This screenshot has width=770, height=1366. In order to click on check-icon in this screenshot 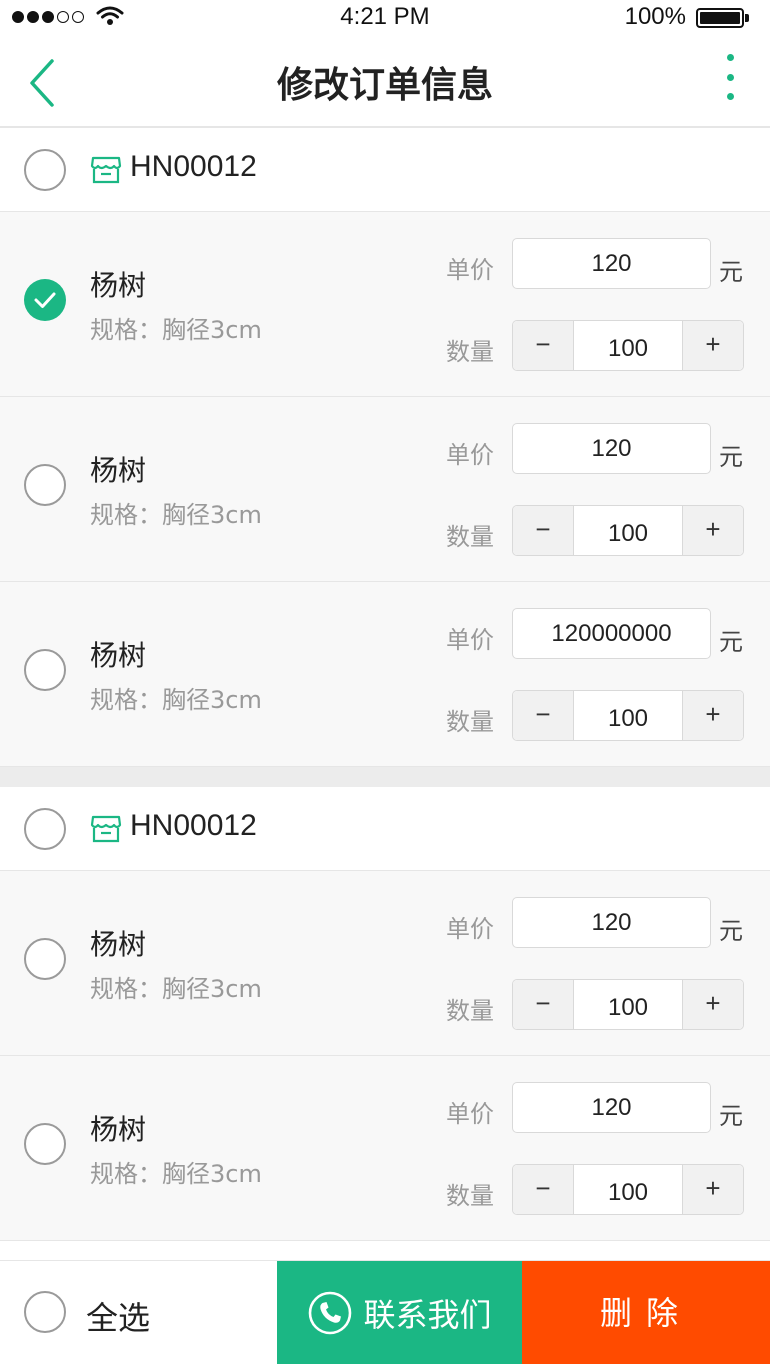, I will do `click(45, 300)`.